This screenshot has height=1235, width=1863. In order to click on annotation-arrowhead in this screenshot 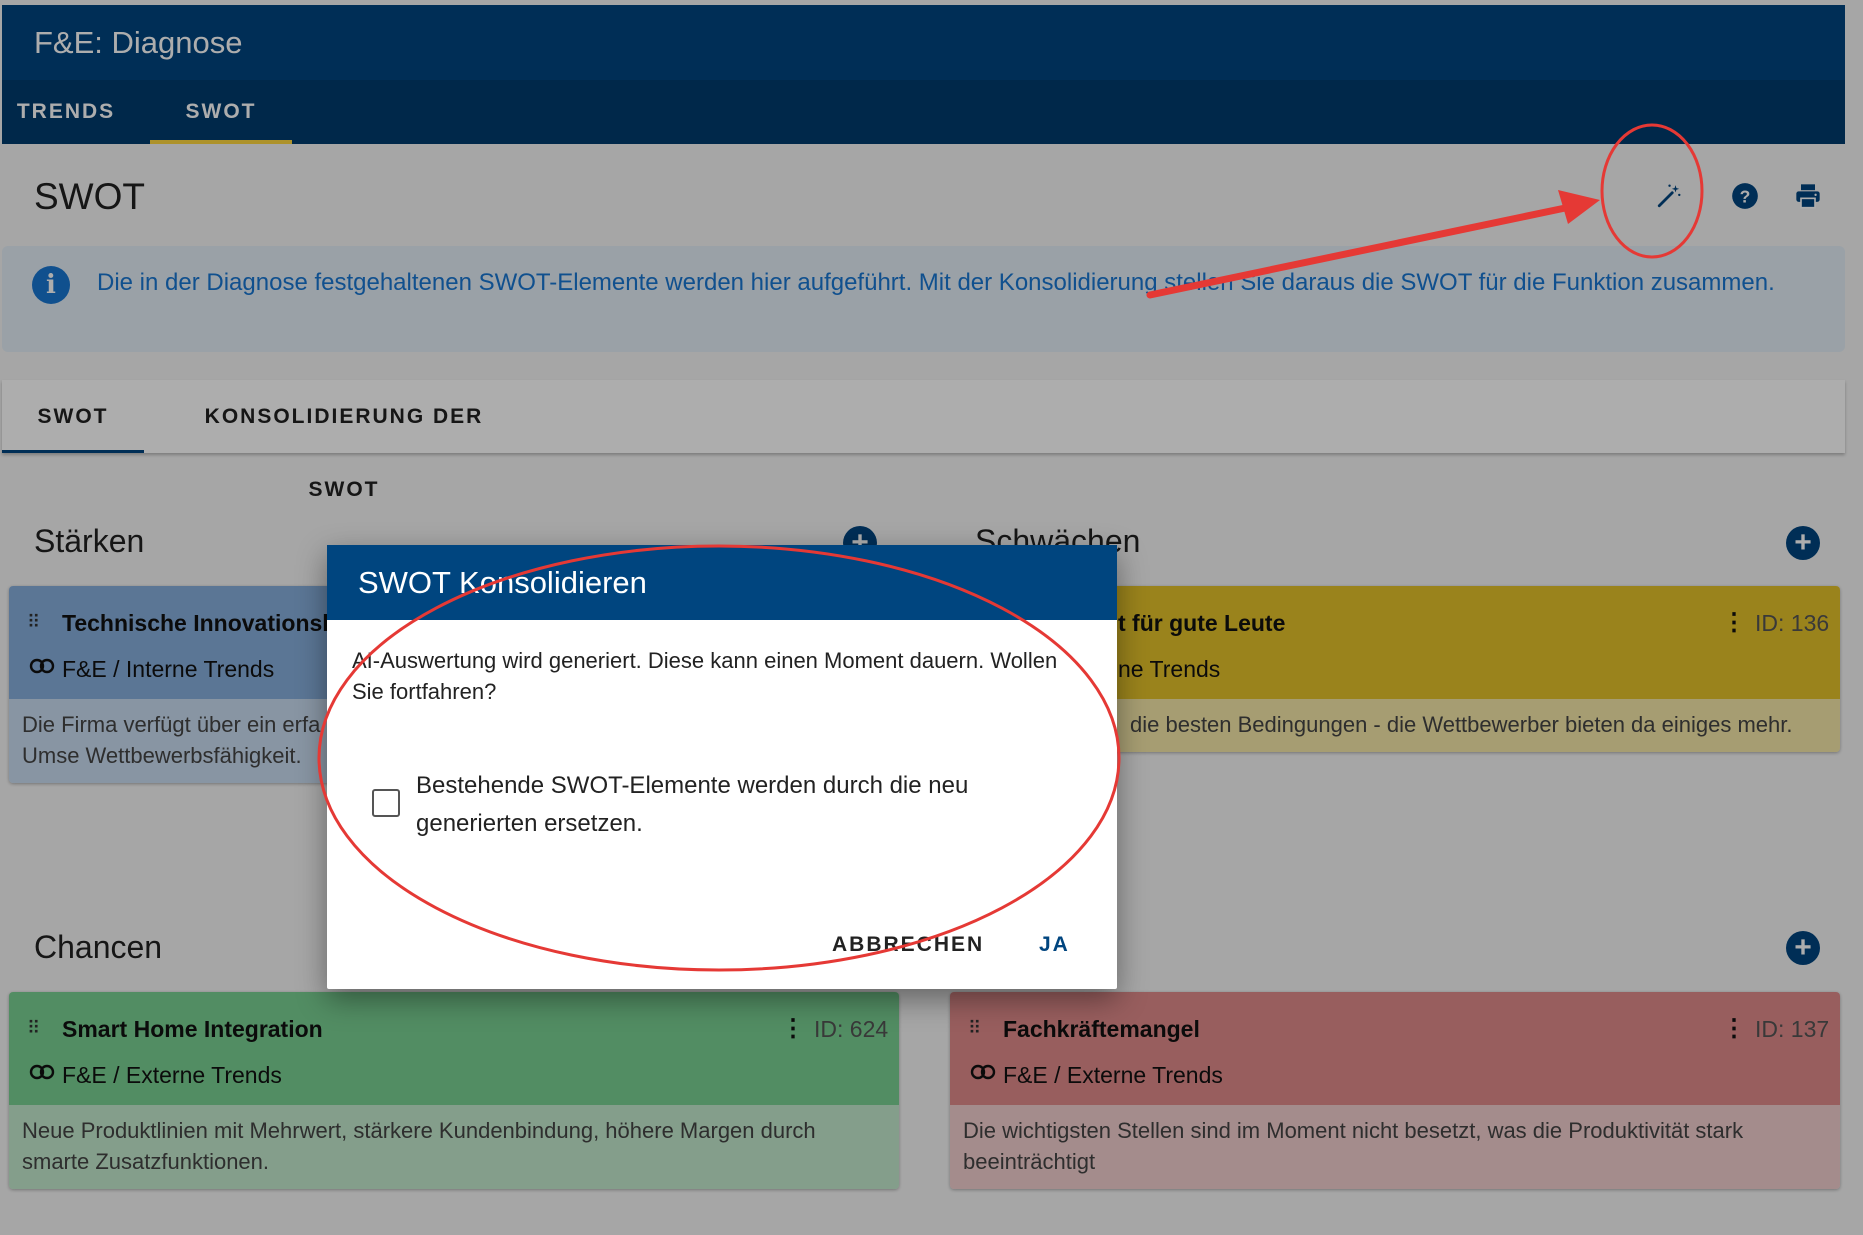, I will do `click(1579, 207)`.